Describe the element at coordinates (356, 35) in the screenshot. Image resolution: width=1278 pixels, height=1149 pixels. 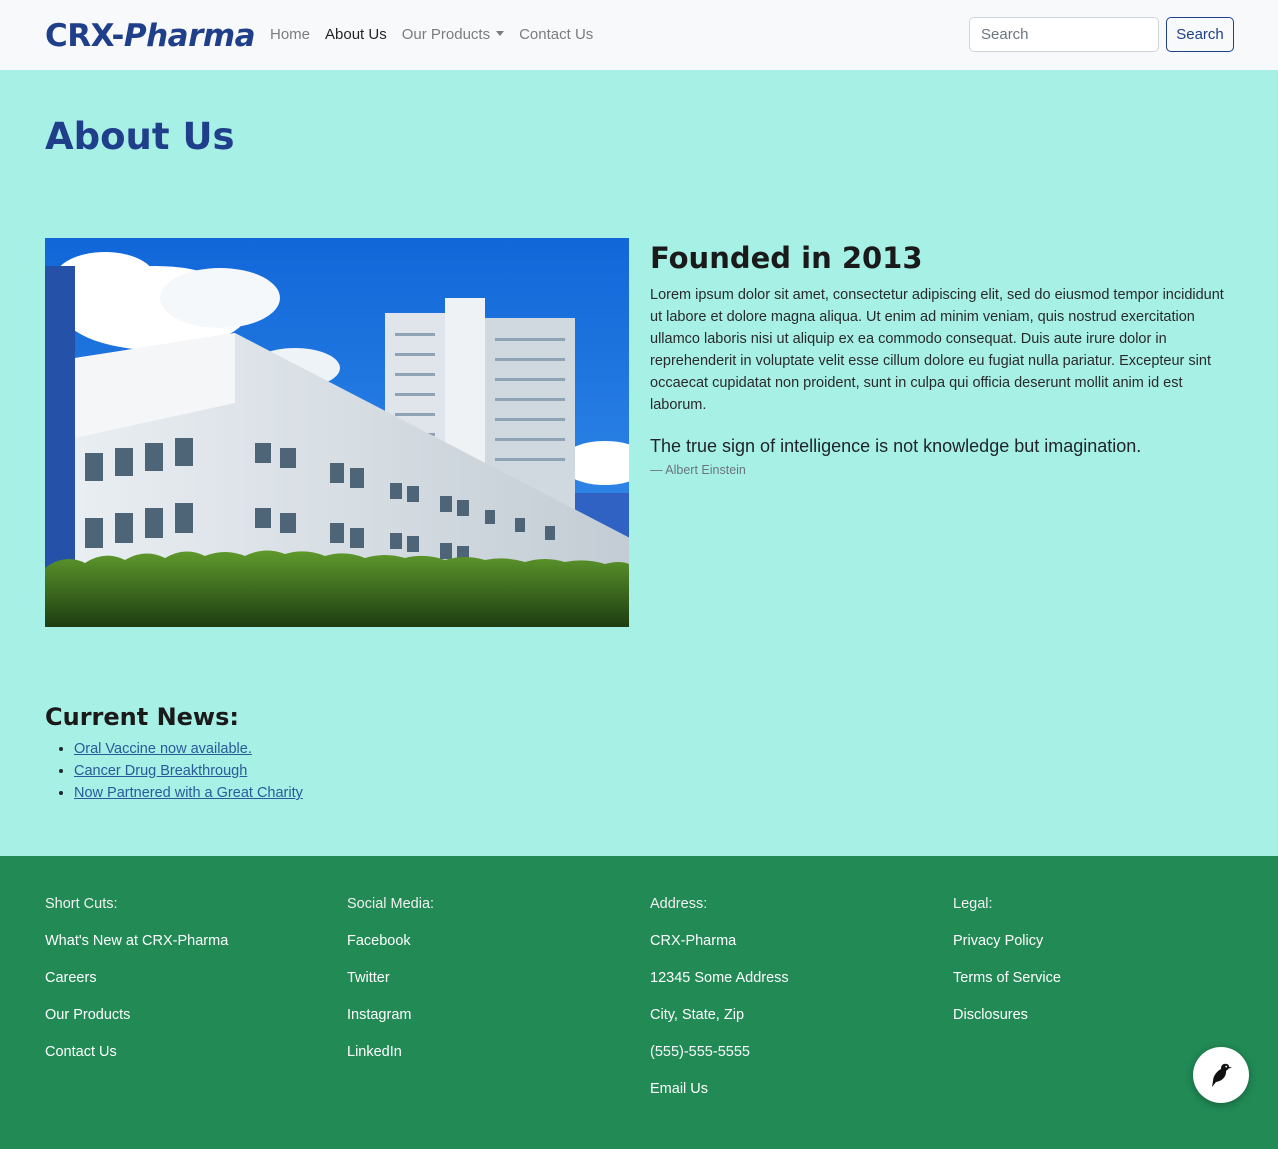
I see `nav-link-about-us: About Us` at that location.